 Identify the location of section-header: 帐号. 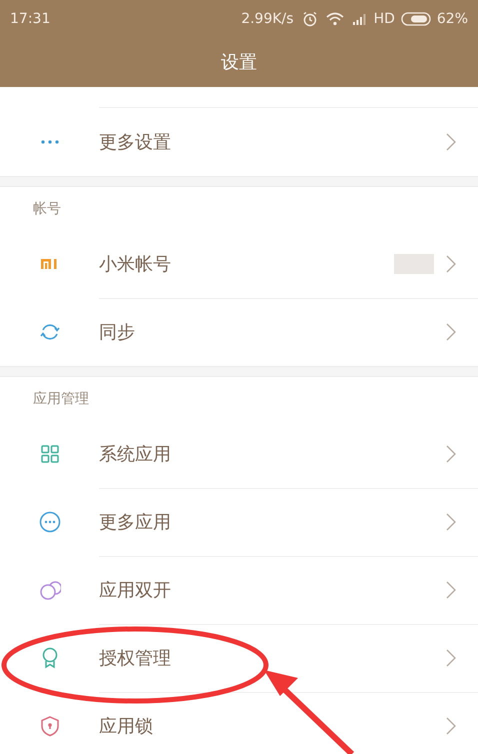
(47, 209).